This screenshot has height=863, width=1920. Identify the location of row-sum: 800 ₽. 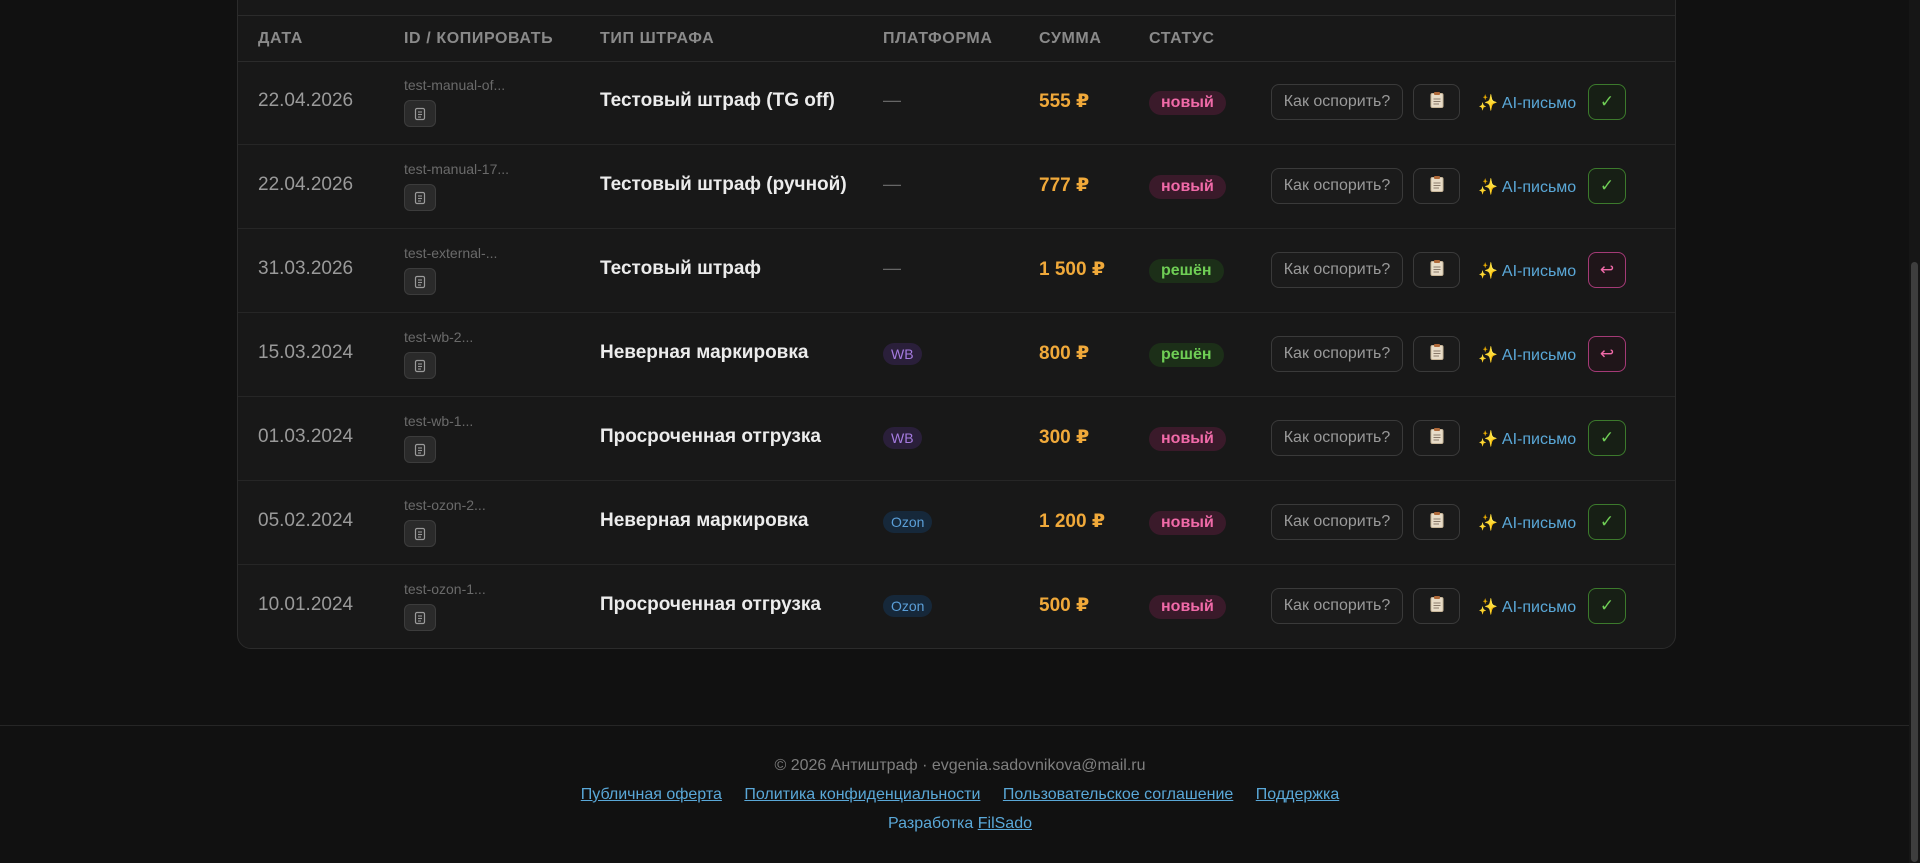
(1064, 353).